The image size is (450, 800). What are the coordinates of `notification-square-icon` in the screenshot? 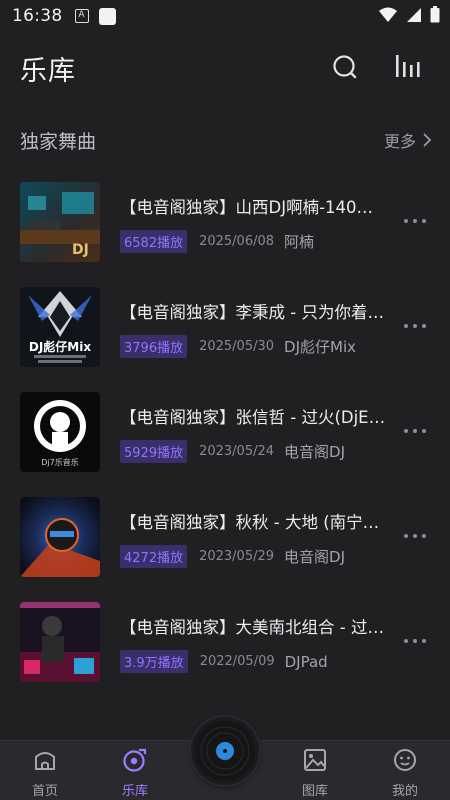 It's located at (107, 16).